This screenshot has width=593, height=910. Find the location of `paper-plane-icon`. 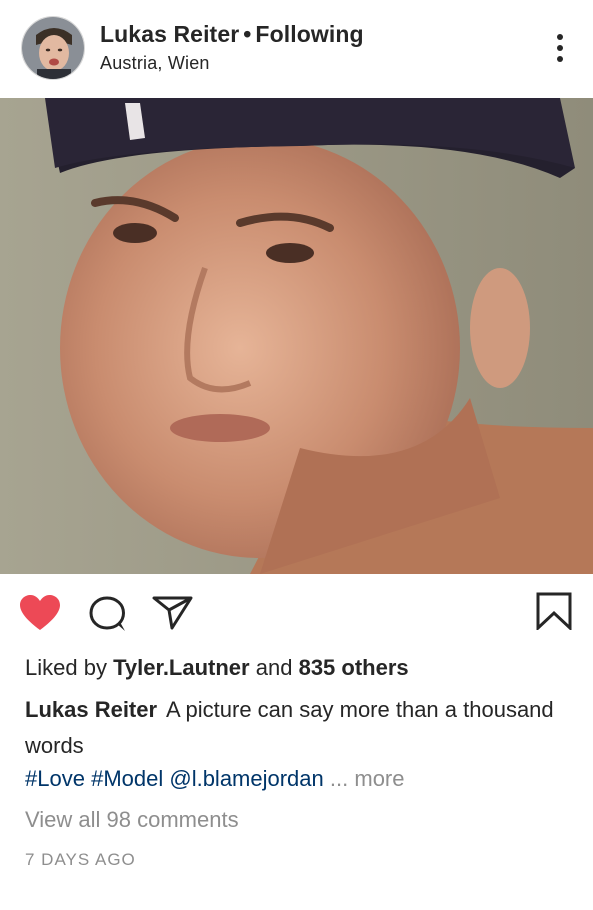

paper-plane-icon is located at coordinates (173, 613).